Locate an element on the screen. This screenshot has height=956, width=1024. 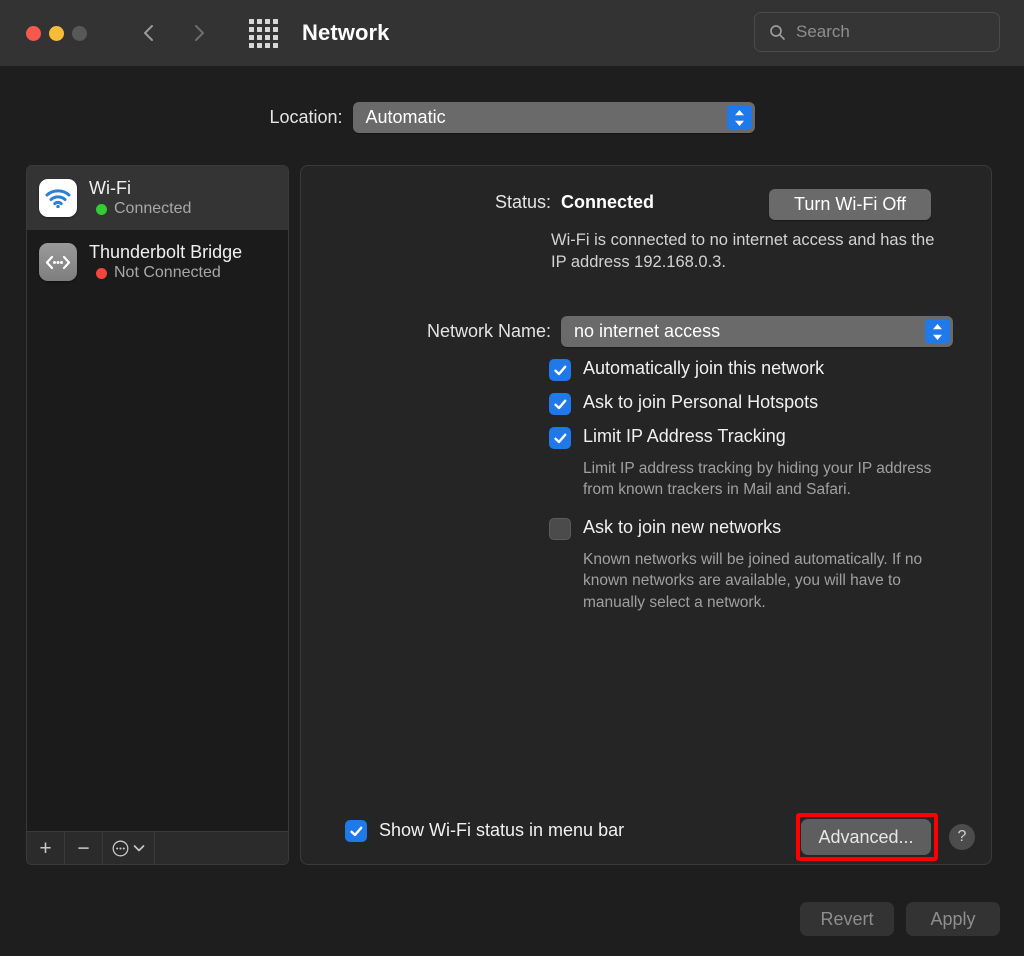
status-dot-connected is located at coordinates (101, 209).